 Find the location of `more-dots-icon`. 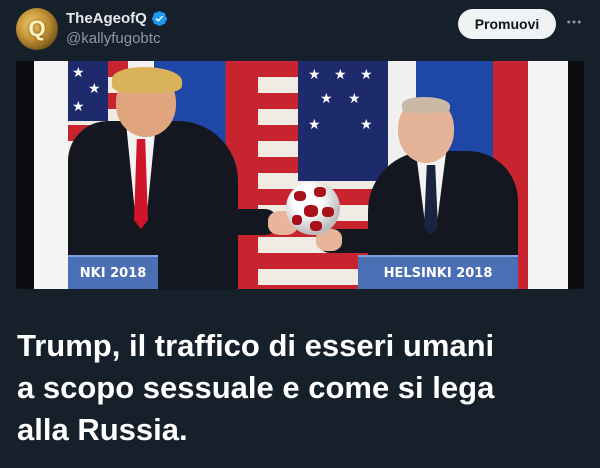

more-dots-icon is located at coordinates (574, 22).